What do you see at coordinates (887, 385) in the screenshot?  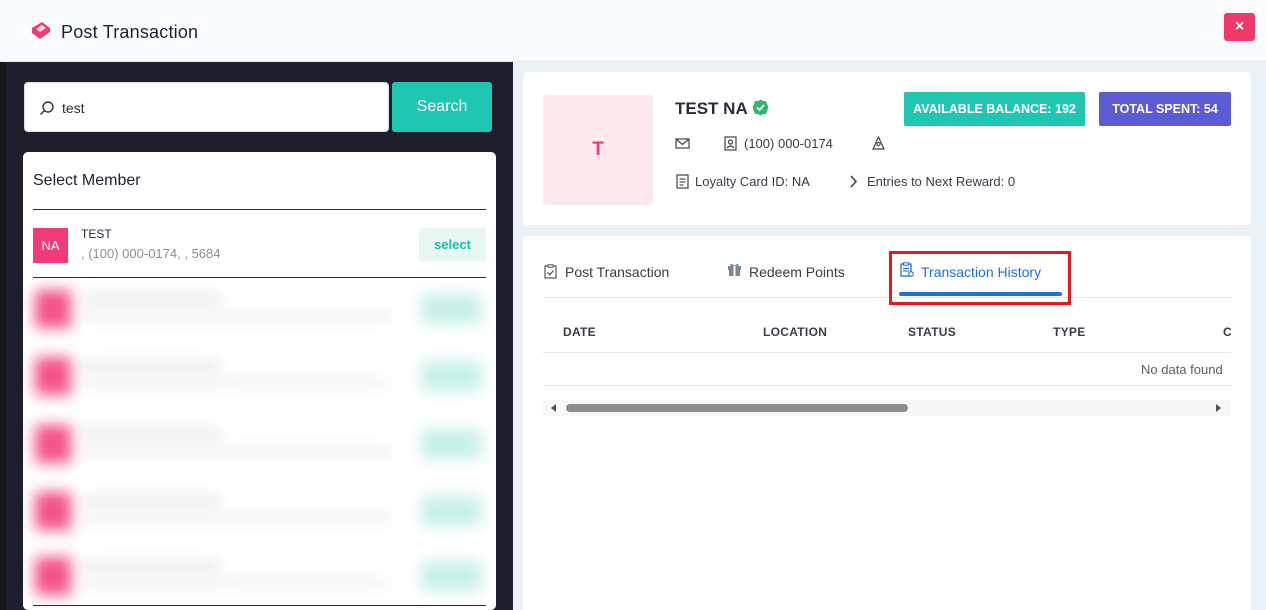 I see `table-bottom-divider` at bounding box center [887, 385].